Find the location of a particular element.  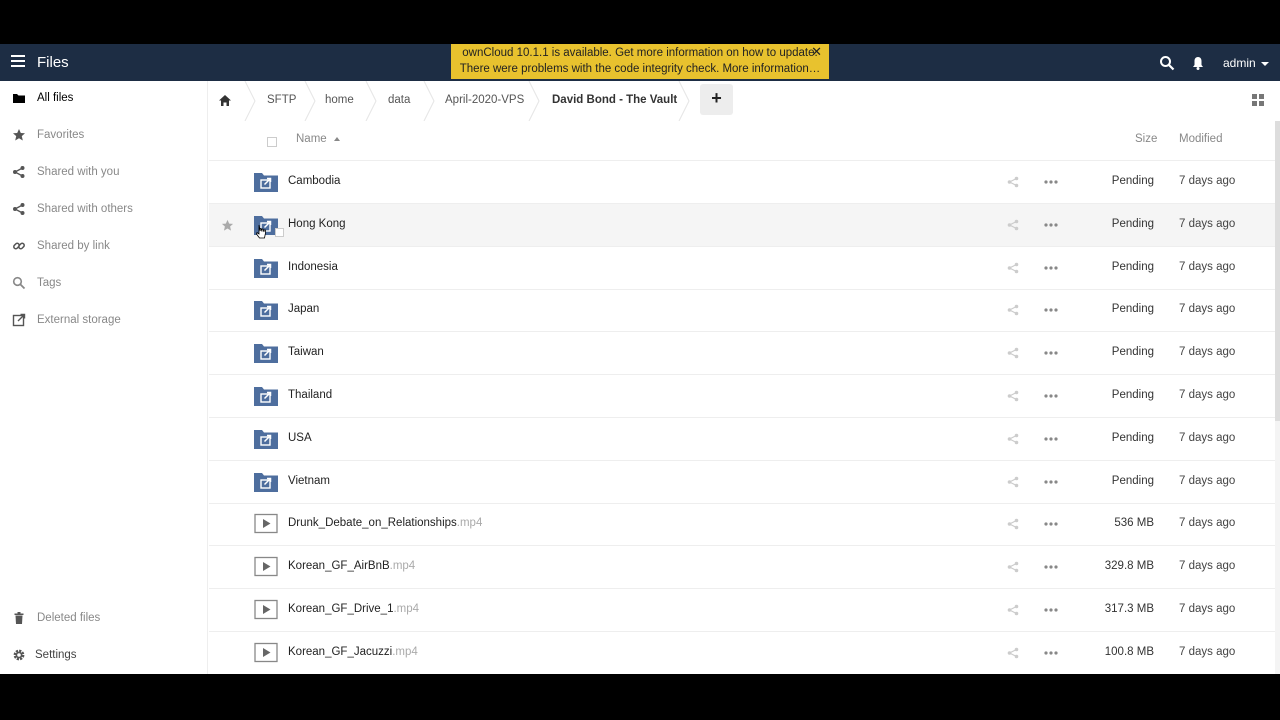

app-title: Files is located at coordinates (53, 62).